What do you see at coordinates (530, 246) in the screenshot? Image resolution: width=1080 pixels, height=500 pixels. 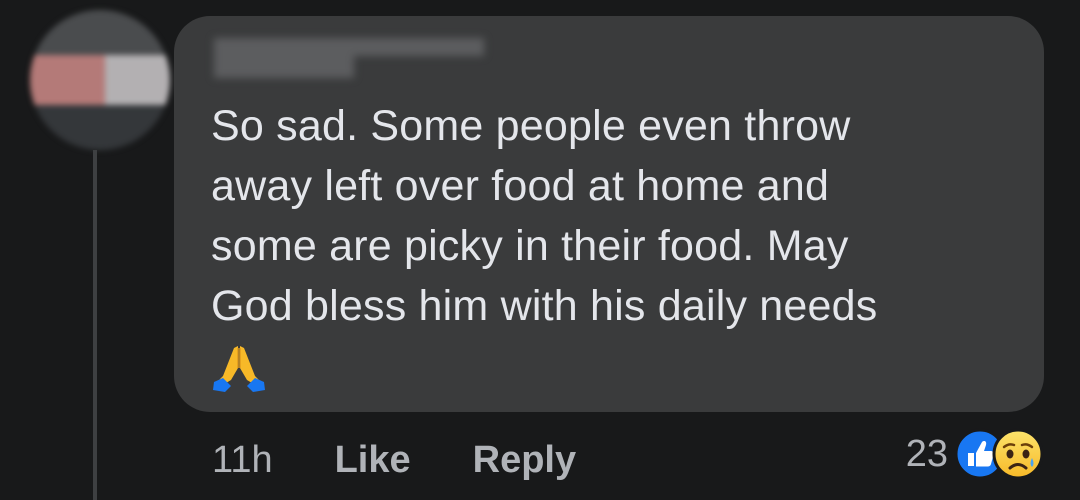 I see `comment-line: some are picky in their food. May` at bounding box center [530, 246].